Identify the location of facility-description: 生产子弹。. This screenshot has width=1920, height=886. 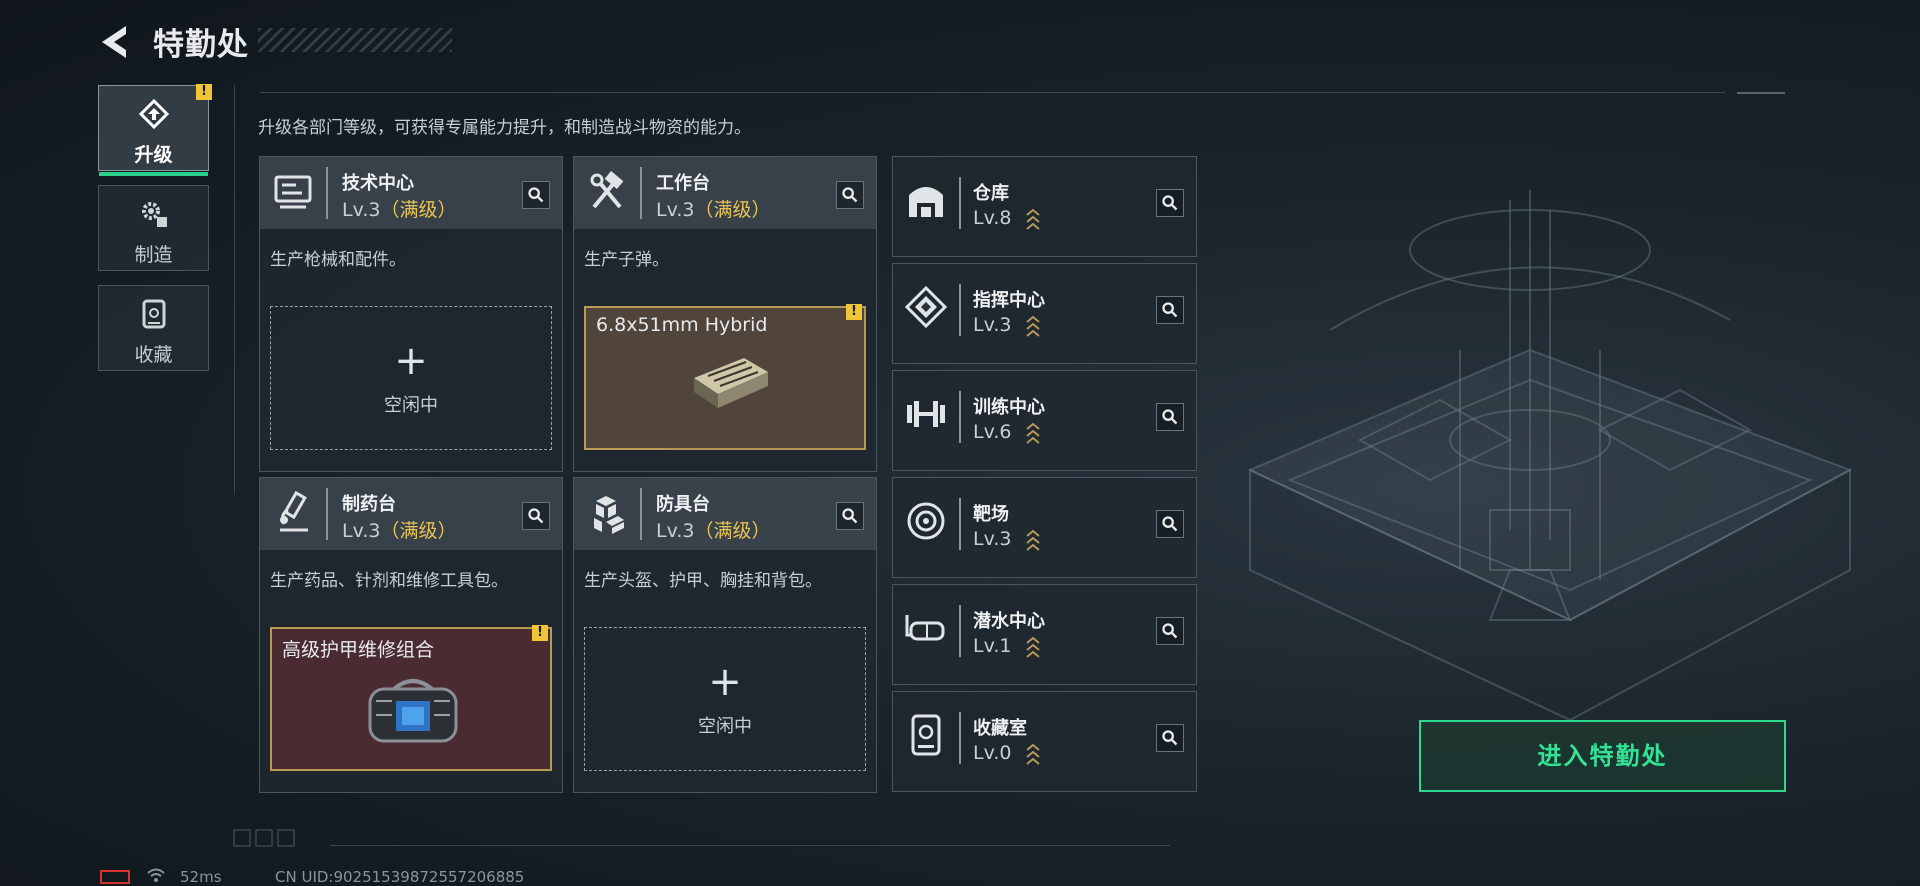
(626, 260).